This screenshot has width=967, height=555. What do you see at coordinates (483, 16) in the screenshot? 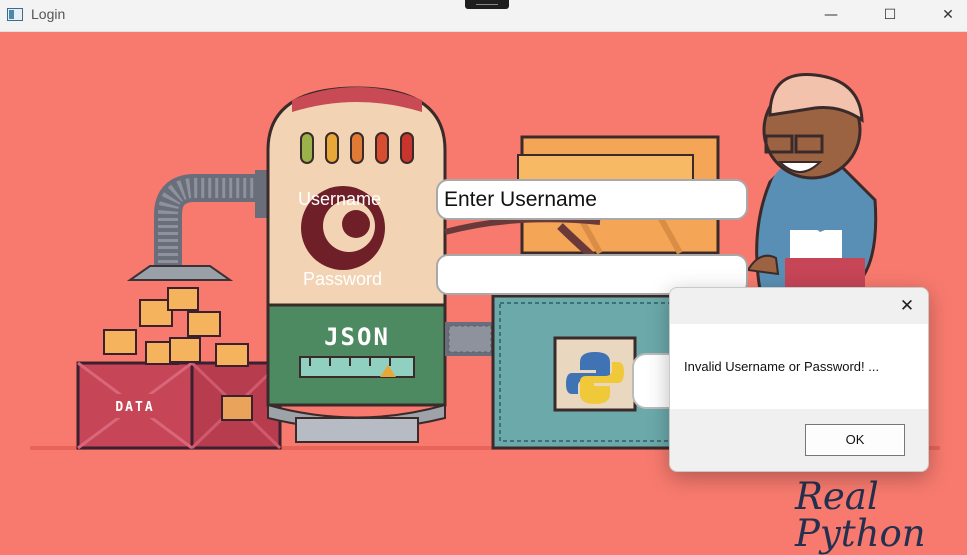
I see `title-bar: Login — ☐ ✕` at bounding box center [483, 16].